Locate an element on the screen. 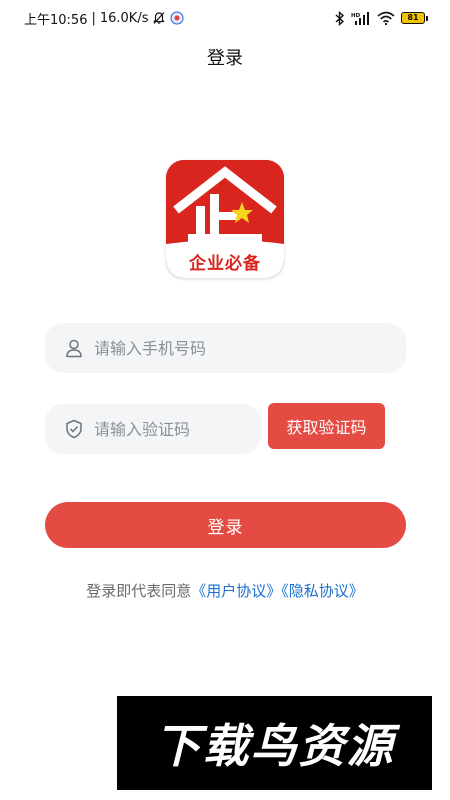  shield-check-icon is located at coordinates (74, 429).